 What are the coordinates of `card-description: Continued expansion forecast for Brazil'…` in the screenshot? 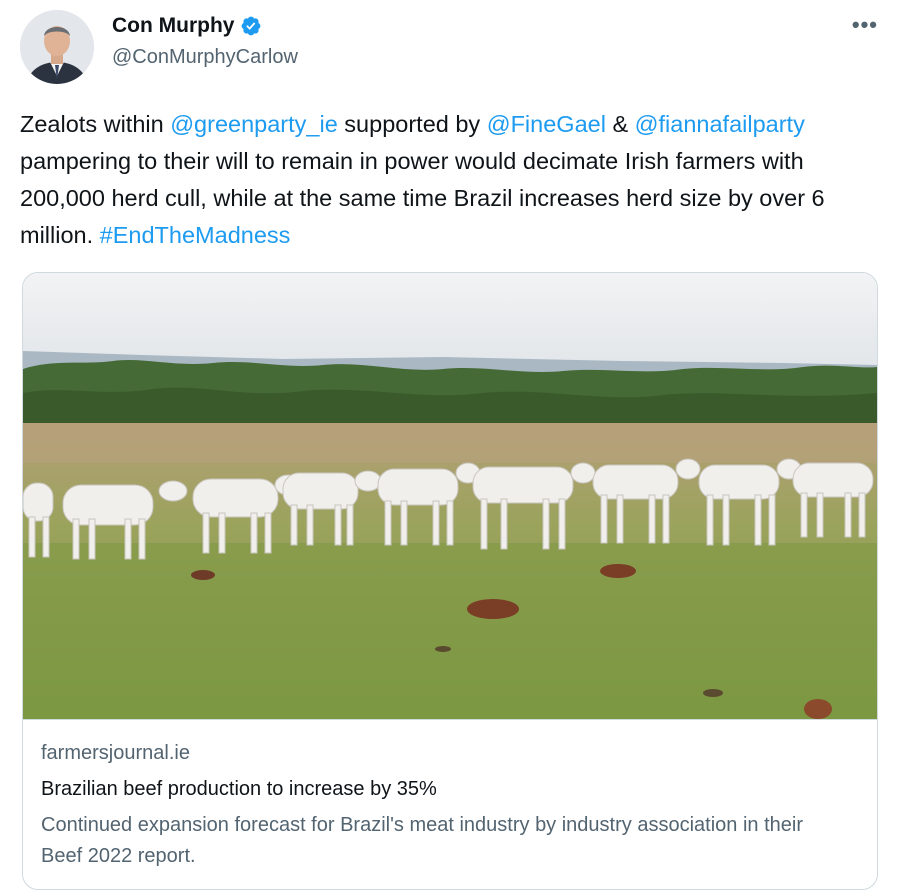 It's located at (422, 840).